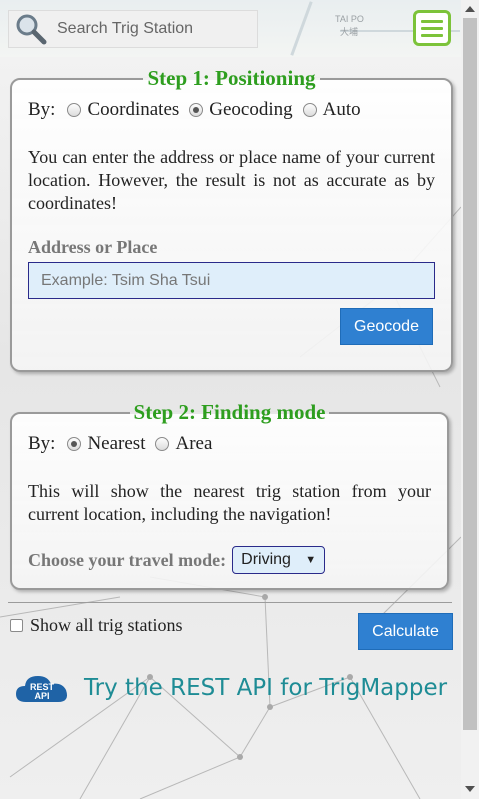  I want to click on radio-coordinates: Coordinates, so click(123, 110).